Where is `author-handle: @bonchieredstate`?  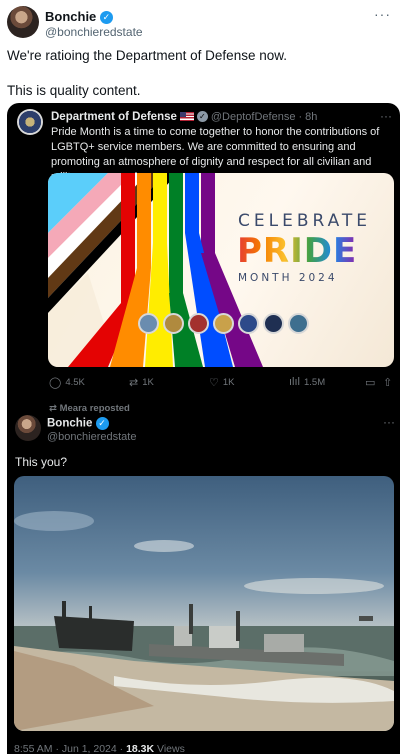 author-handle: @bonchieredstate is located at coordinates (94, 32).